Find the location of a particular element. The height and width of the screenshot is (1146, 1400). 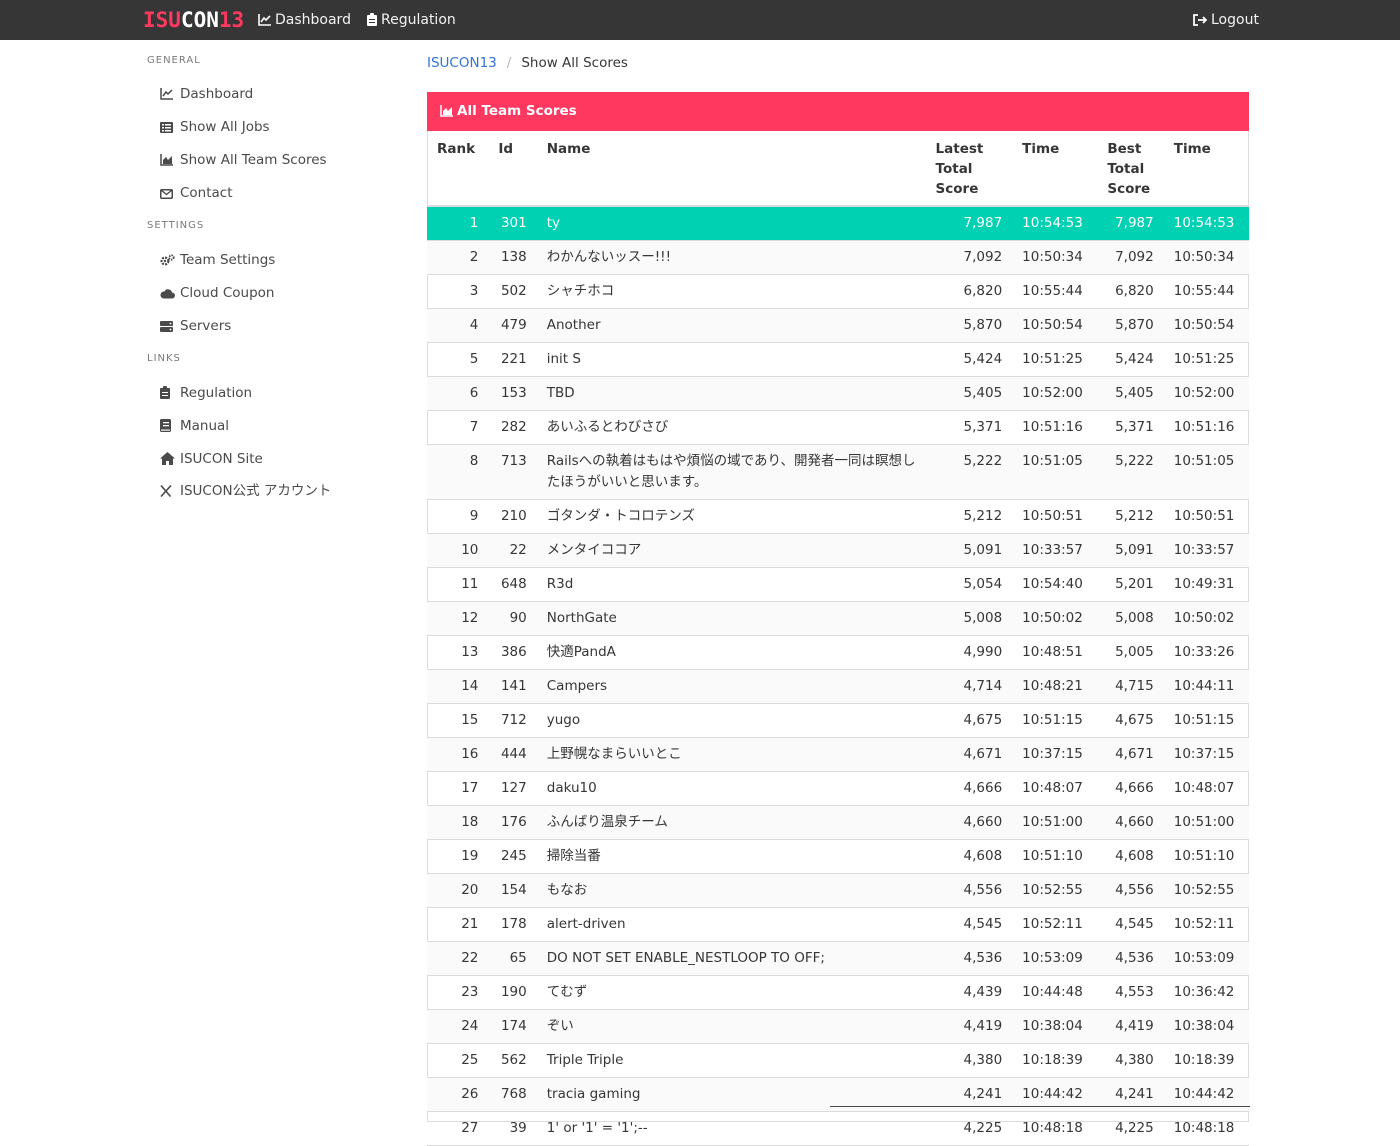

table-row: 12 90 NorthGate 5,008 10:50:02 5,008 10:50:02 is located at coordinates (838, 618).